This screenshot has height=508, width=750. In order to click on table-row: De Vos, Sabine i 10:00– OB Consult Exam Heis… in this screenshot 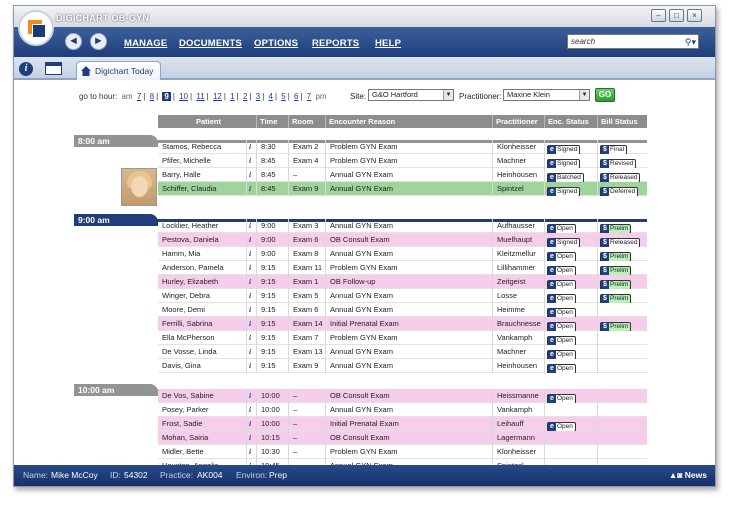, I will do `click(402, 396)`.